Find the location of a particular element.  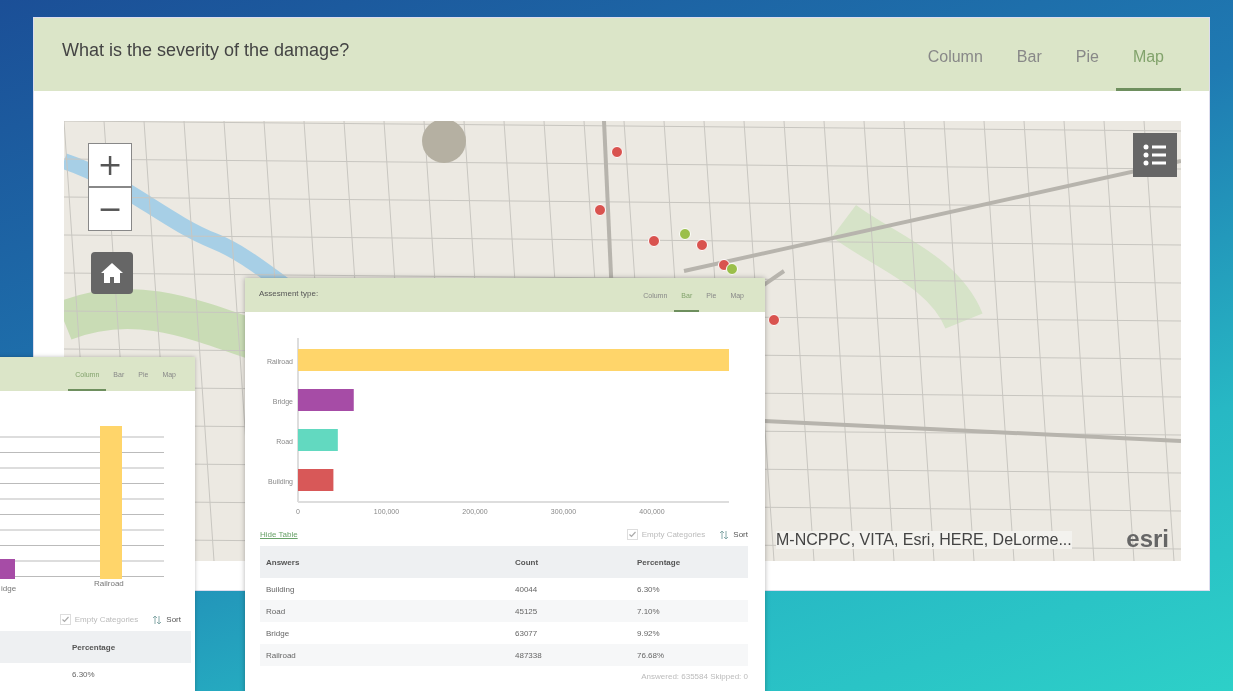

chart-tab: Column is located at coordinates (955, 69).